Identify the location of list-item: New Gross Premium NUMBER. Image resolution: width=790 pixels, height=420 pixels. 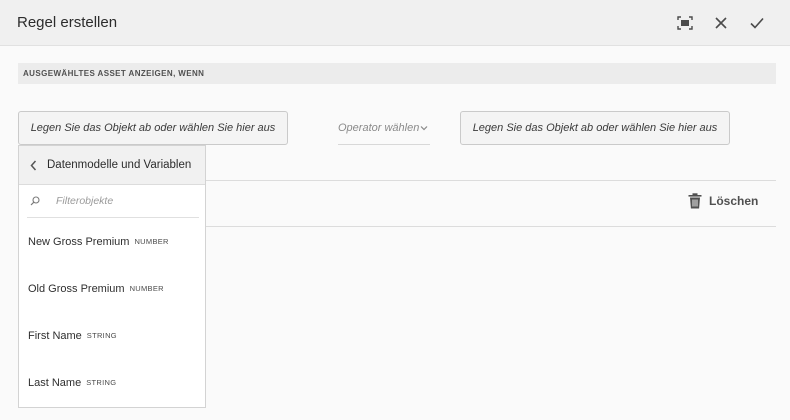
(112, 241).